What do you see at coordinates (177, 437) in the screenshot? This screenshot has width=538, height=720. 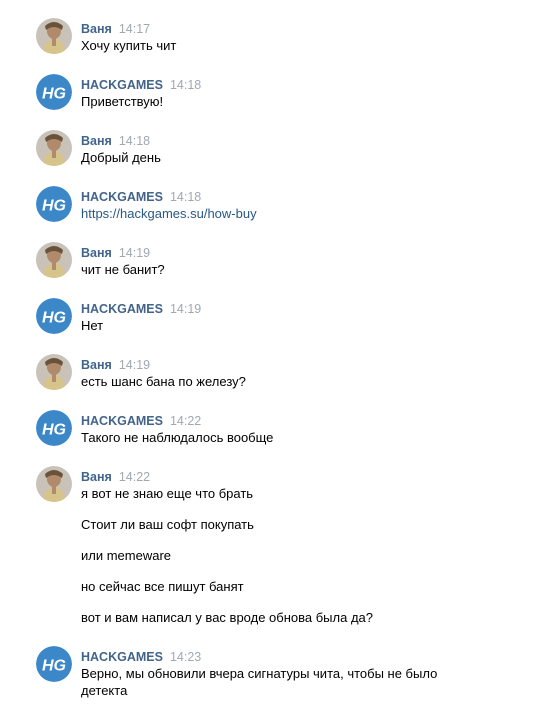 I see `message-text: Такого не наблюдалось вообще` at bounding box center [177, 437].